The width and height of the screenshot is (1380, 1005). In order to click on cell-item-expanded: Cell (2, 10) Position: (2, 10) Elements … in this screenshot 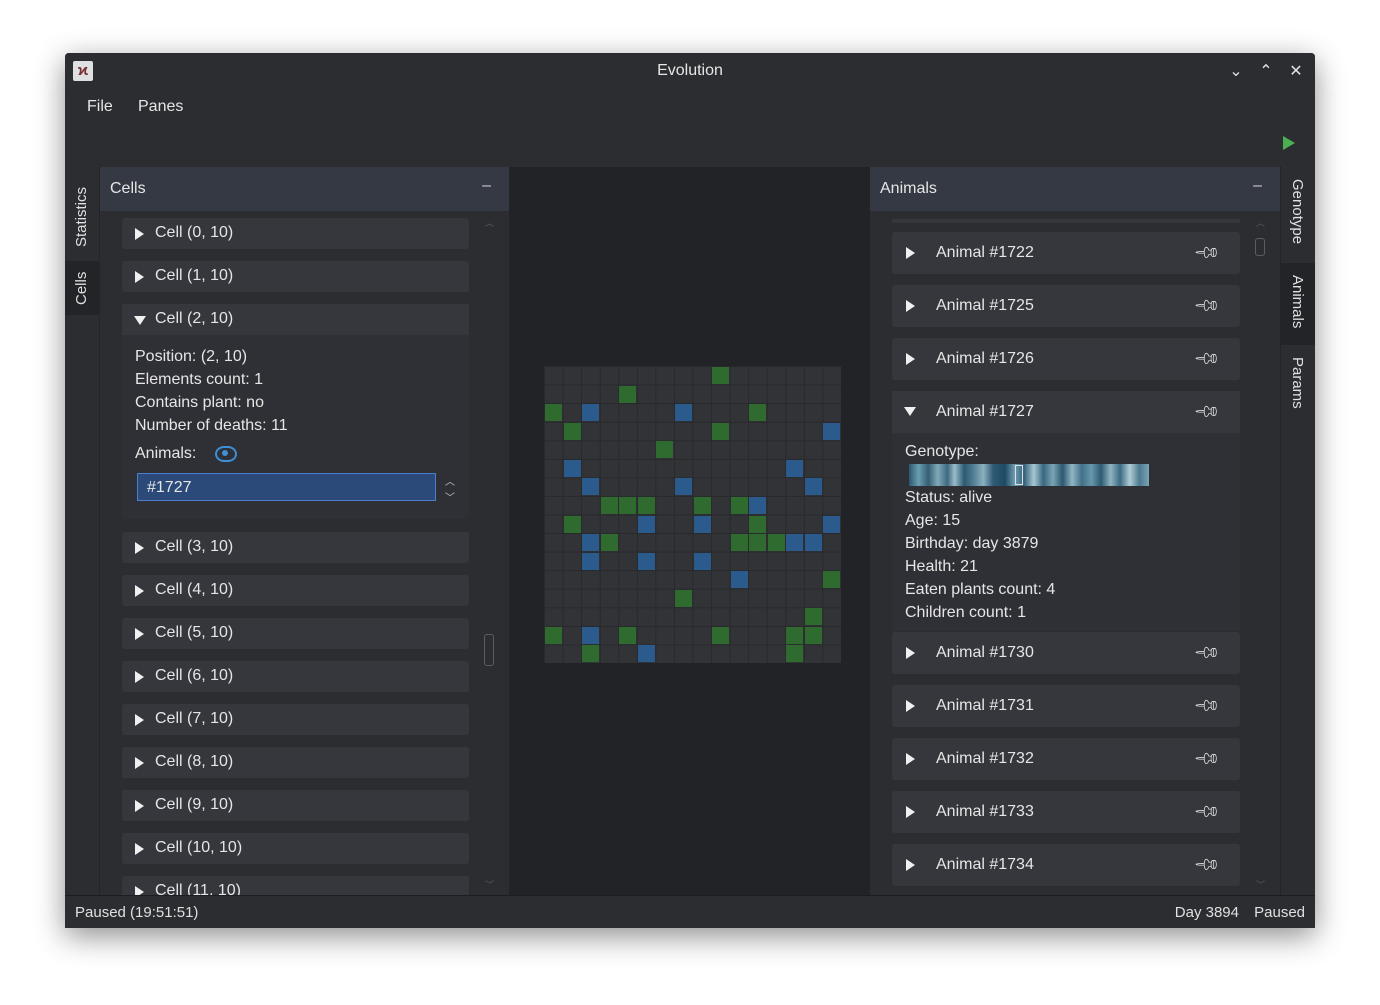, I will do `click(295, 411)`.